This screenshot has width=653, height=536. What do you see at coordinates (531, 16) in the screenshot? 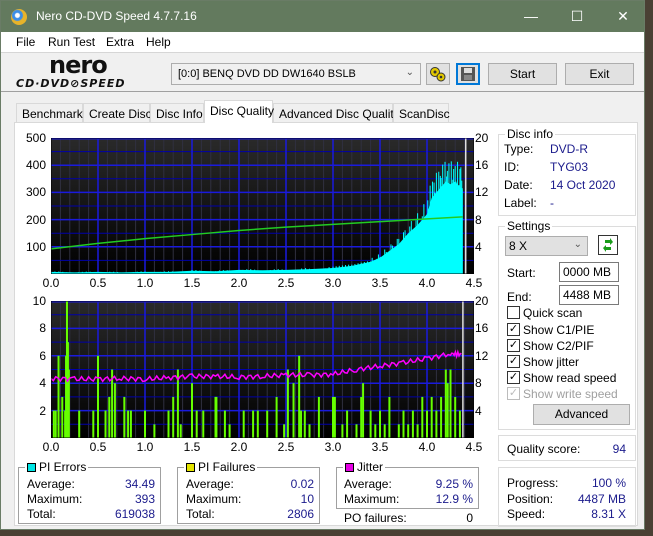
I see `minimize-button: —` at bounding box center [531, 16].